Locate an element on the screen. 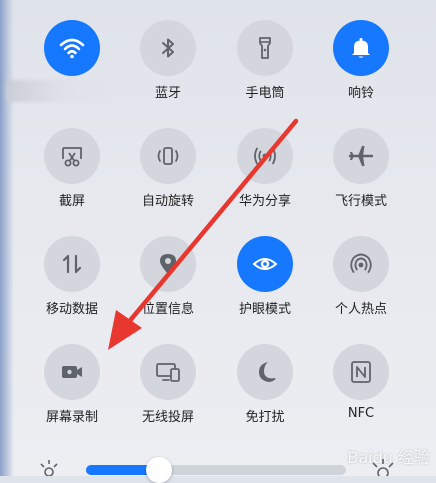 The width and height of the screenshot is (436, 483). baidu-watermark: Baidu 经验 is located at coordinates (388, 457).